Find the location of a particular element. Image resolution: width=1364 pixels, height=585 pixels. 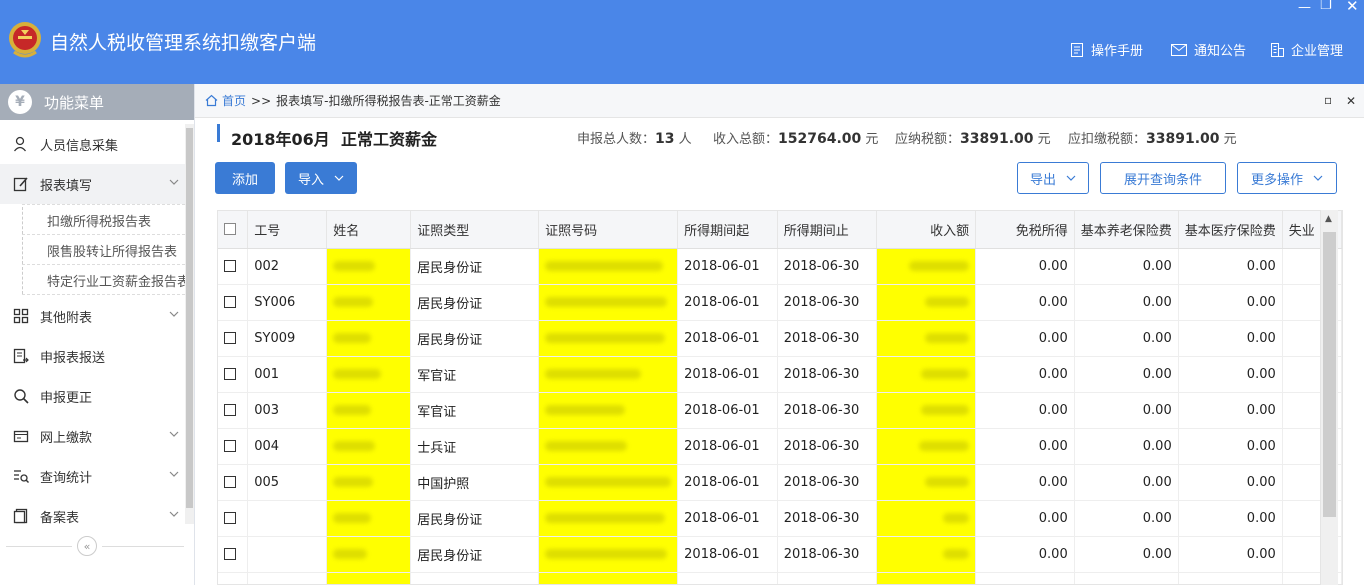

sidebar-item-report-fill: 报表填写 is located at coordinates (92, 184).